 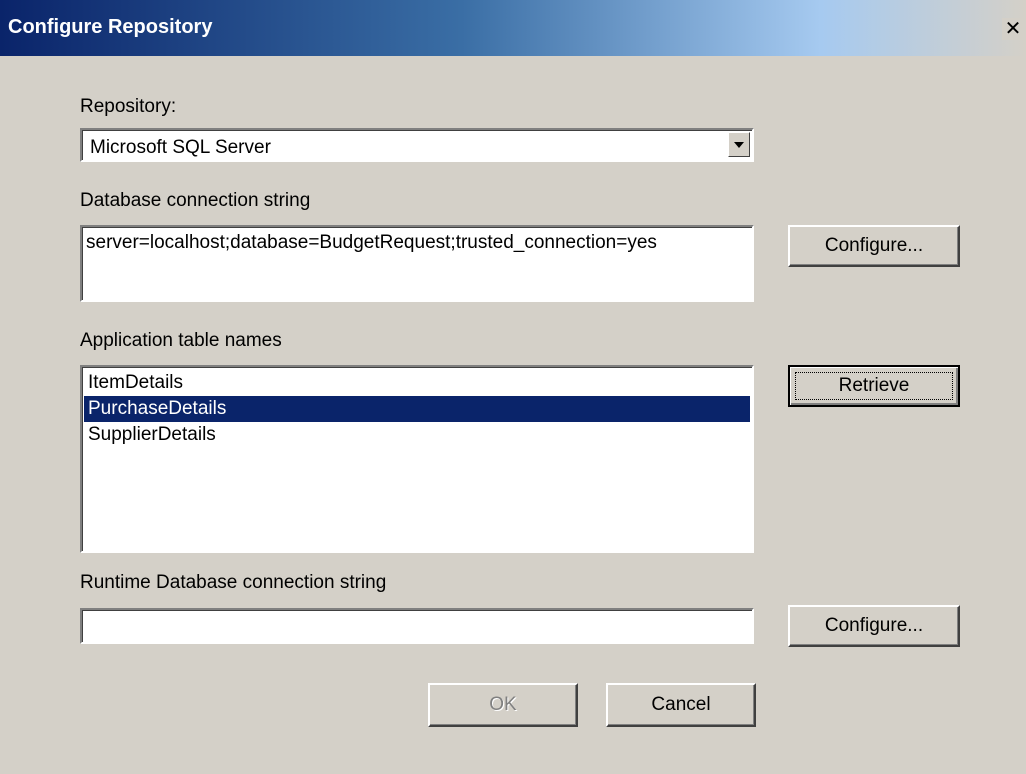 I want to click on ok-button-label: OK, so click(x=503, y=704).